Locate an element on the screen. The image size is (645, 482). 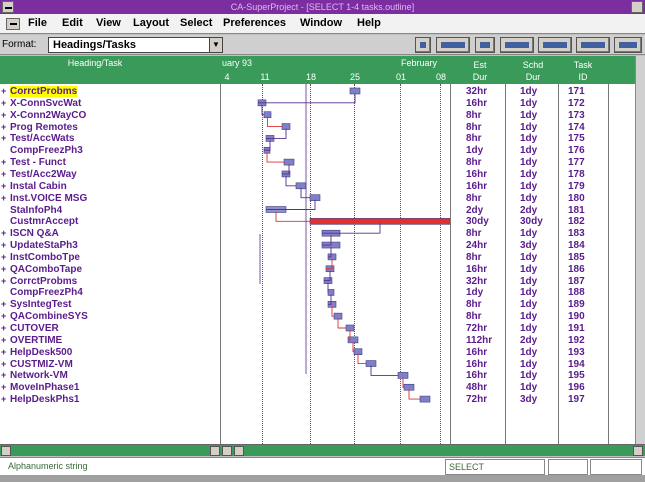
task-name: Instal Cabin is located at coordinates (38, 186).